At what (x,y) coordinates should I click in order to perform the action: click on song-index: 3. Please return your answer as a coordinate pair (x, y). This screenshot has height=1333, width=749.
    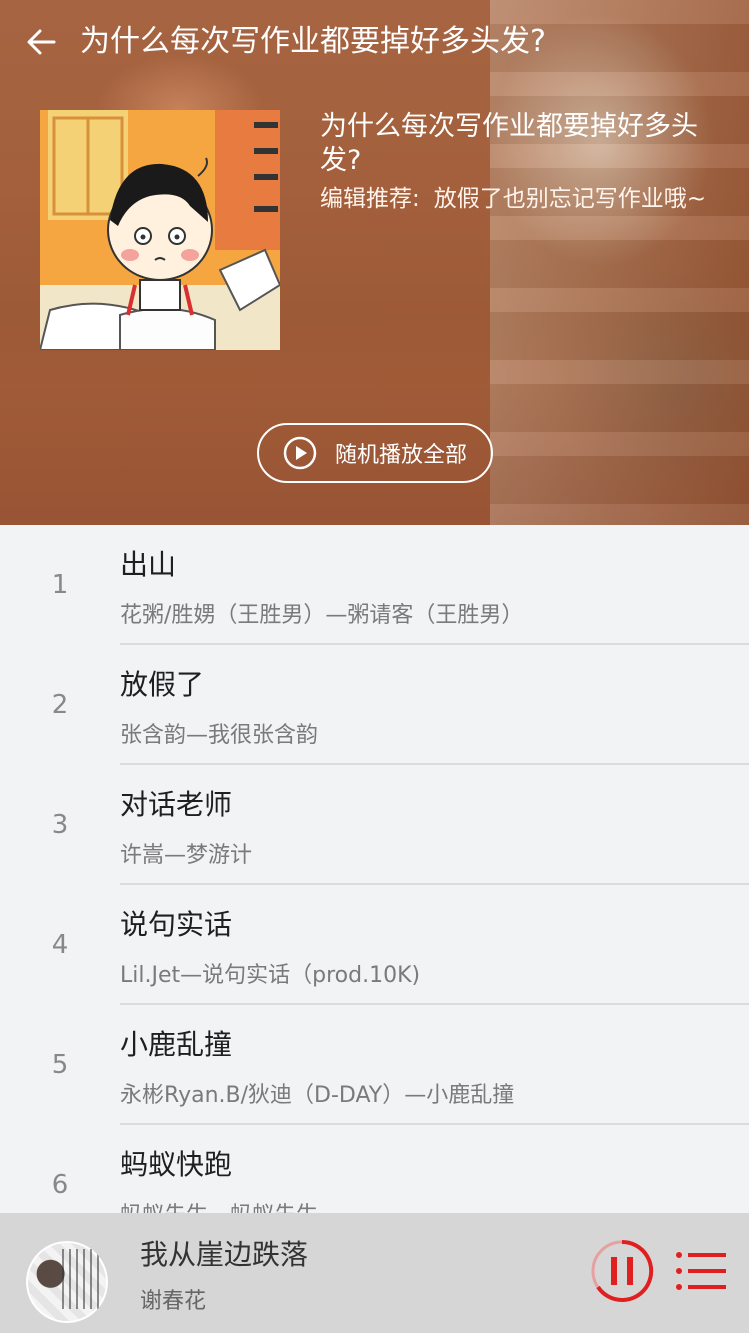
    Looking at the image, I should click on (60, 825).